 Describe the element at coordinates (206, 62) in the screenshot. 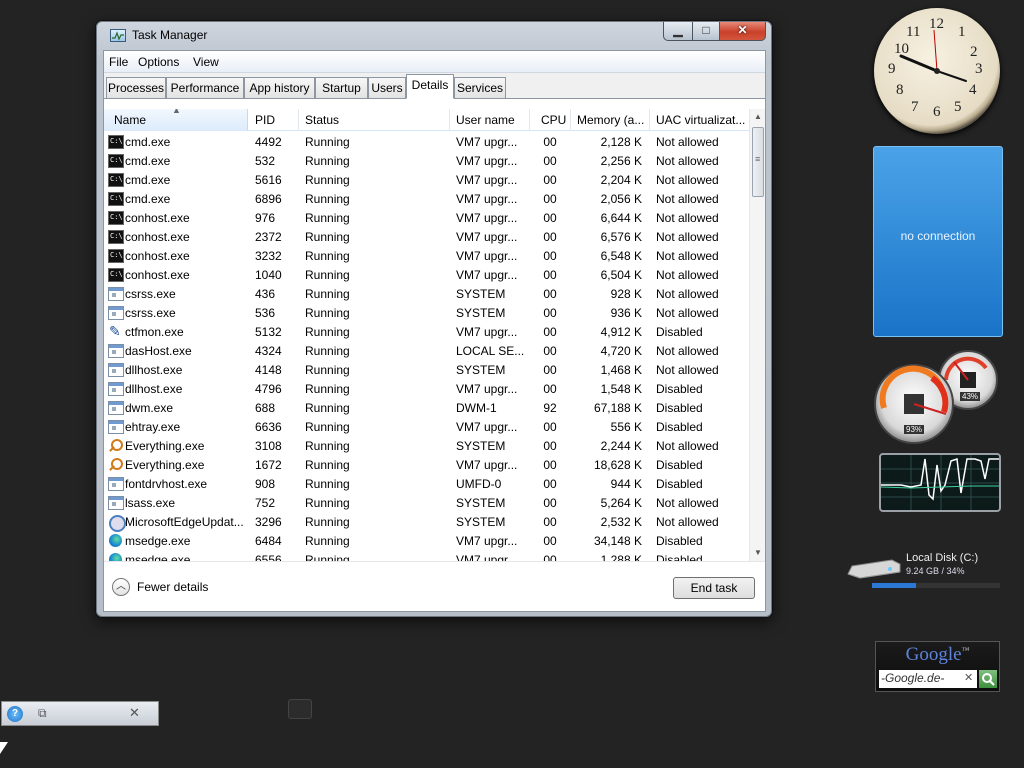

I see `menu-view: View` at that location.